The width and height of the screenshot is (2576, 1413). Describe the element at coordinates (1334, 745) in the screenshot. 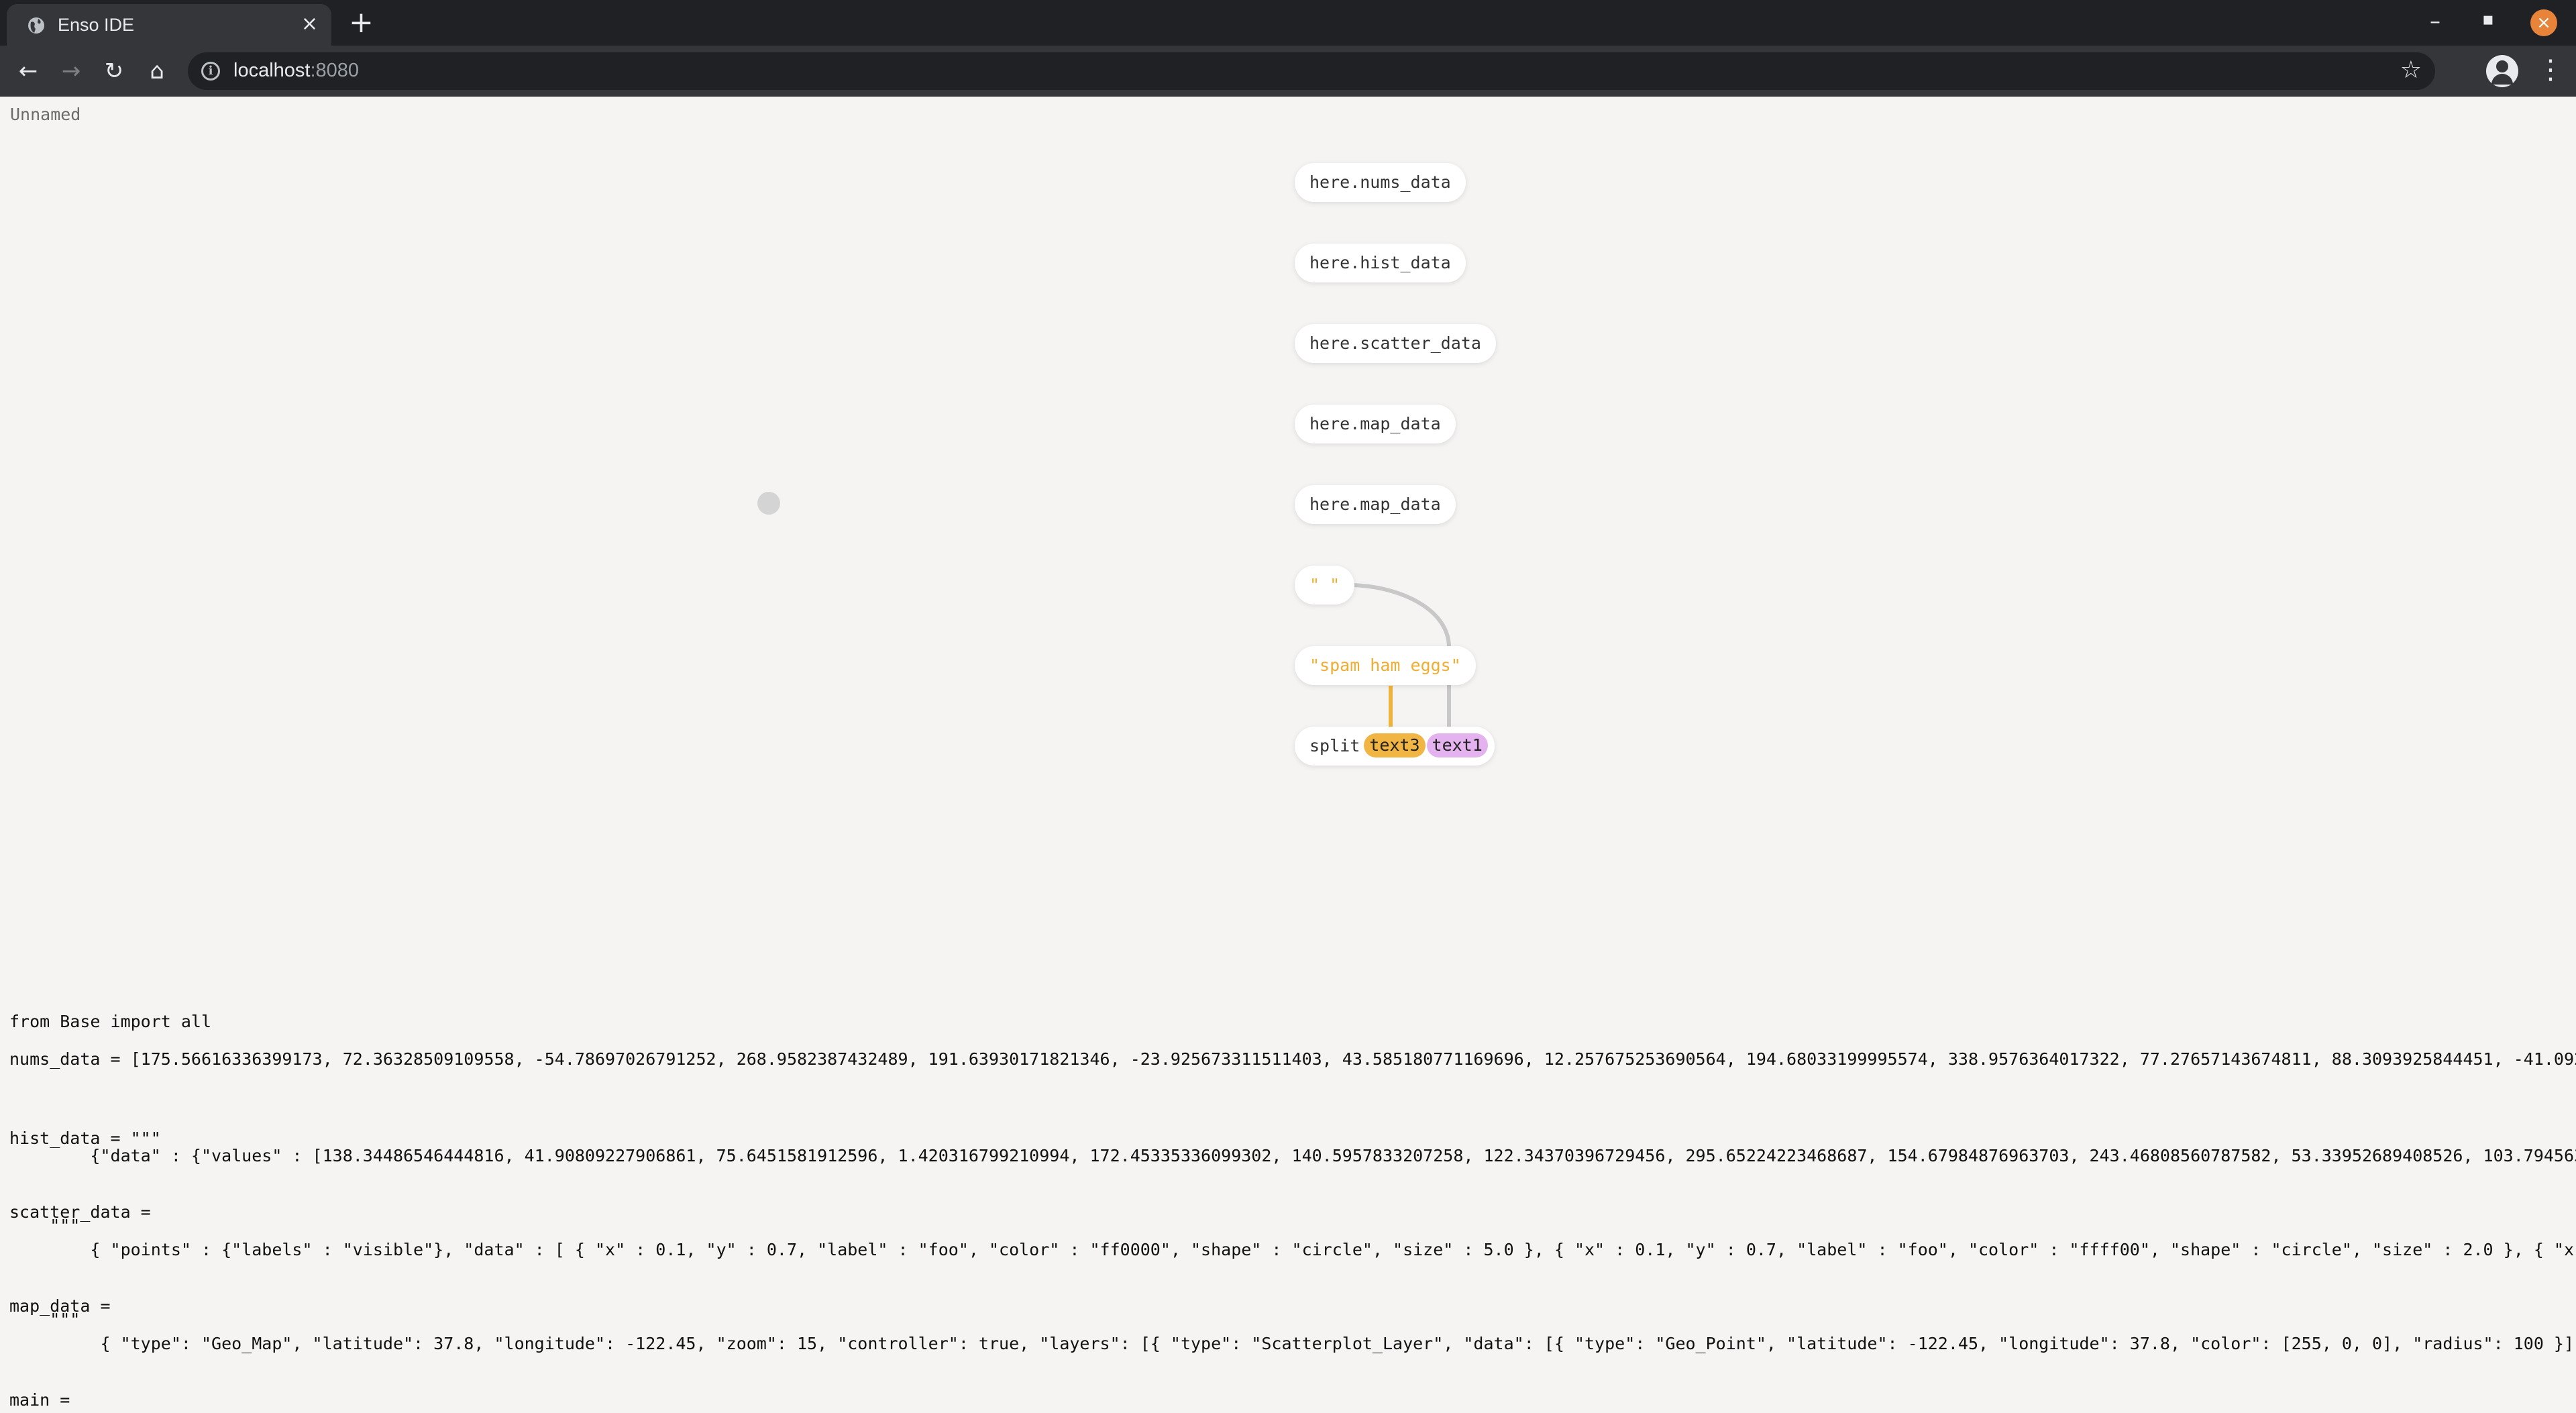

I see `node-label: split` at that location.